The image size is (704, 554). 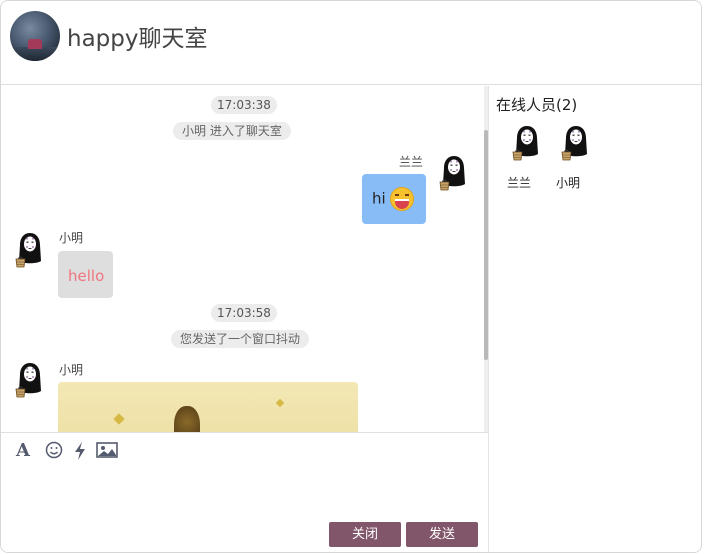 What do you see at coordinates (35, 36) in the screenshot?
I see `room-avatar` at bounding box center [35, 36].